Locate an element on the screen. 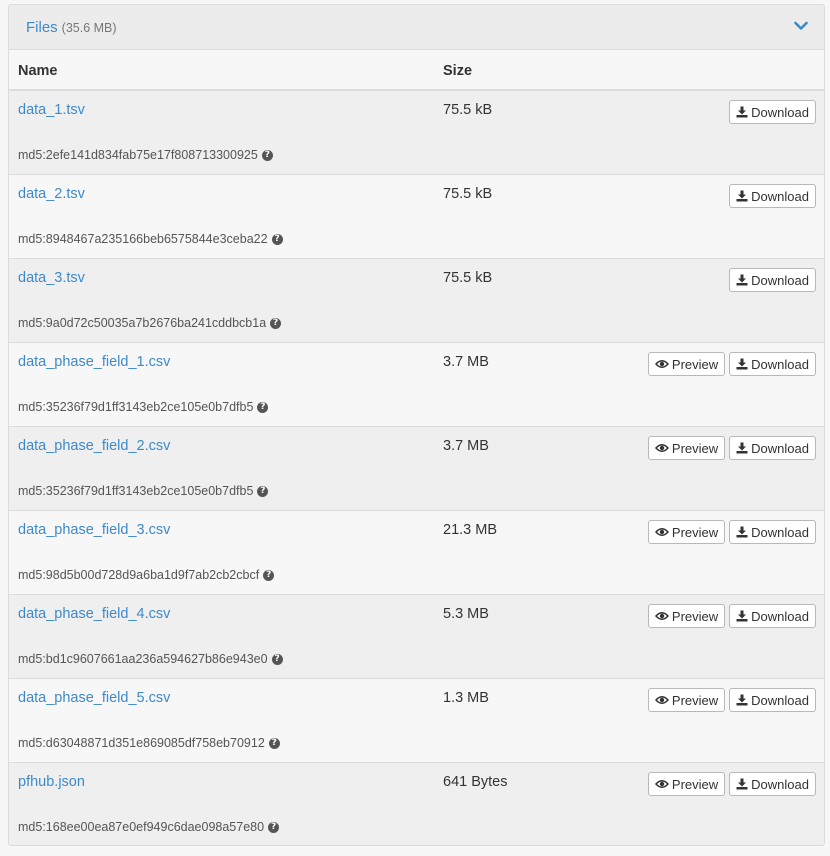 This screenshot has width=830, height=856. file-name-link: pfhub.json is located at coordinates (51, 782).